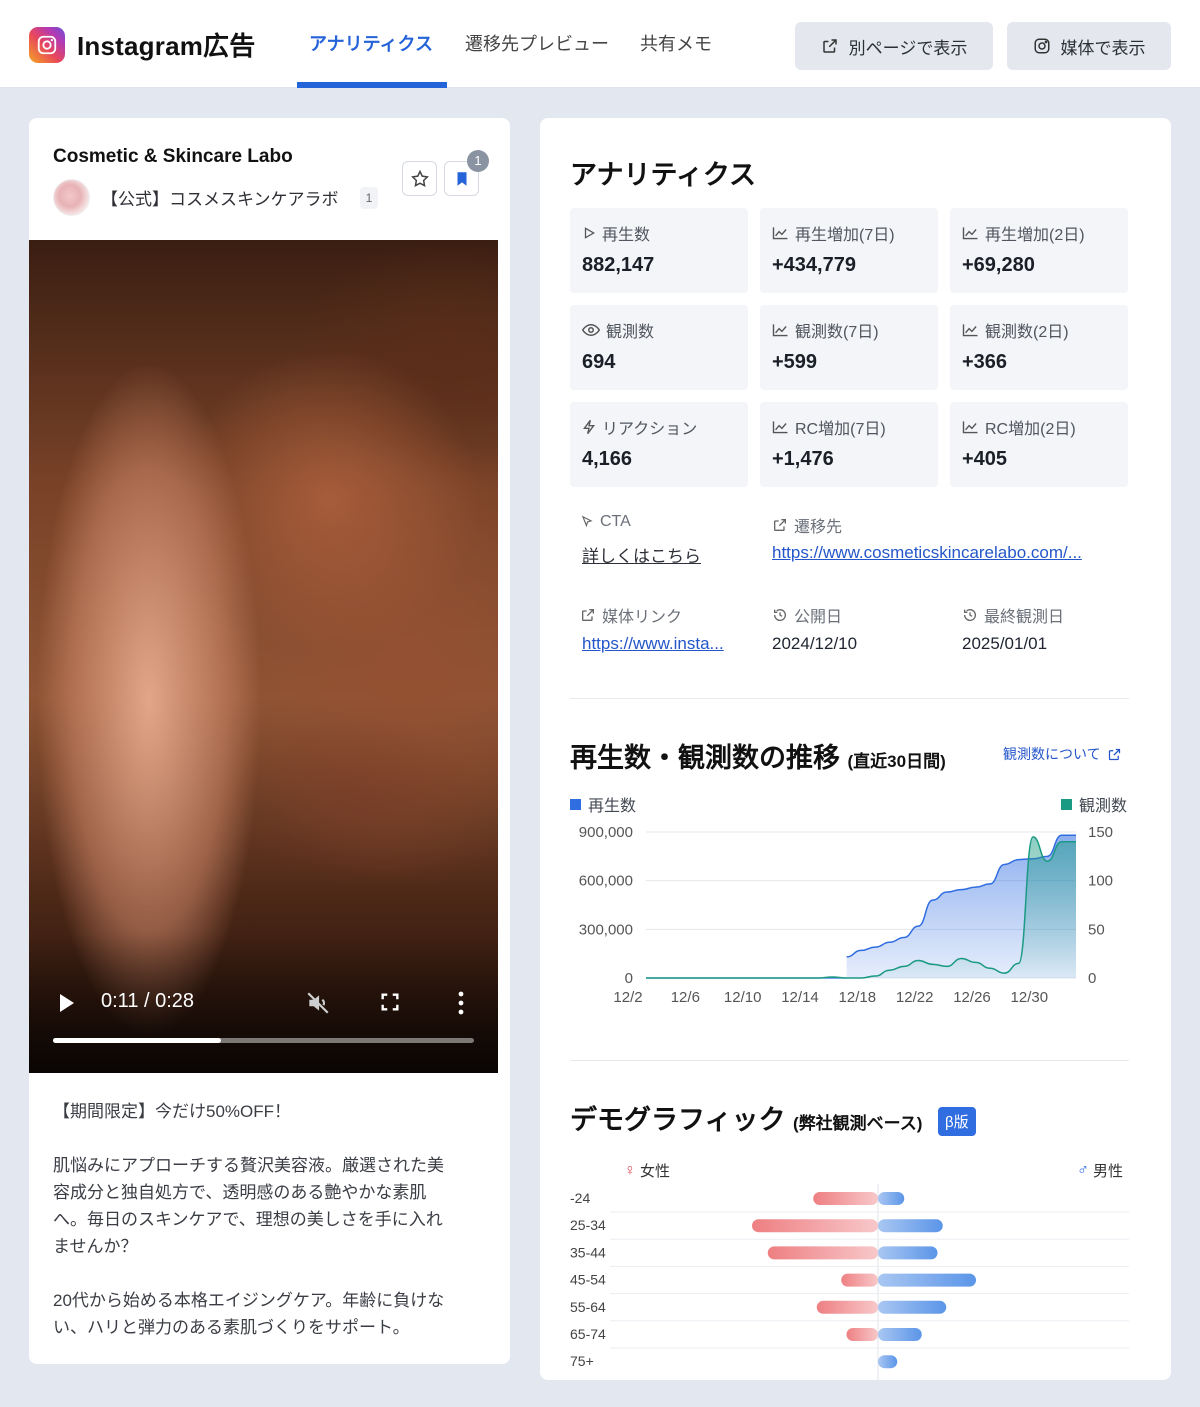  What do you see at coordinates (220, 197) in the screenshot?
I see `account-handle: 【公式】コスメスキンケアラボ` at bounding box center [220, 197].